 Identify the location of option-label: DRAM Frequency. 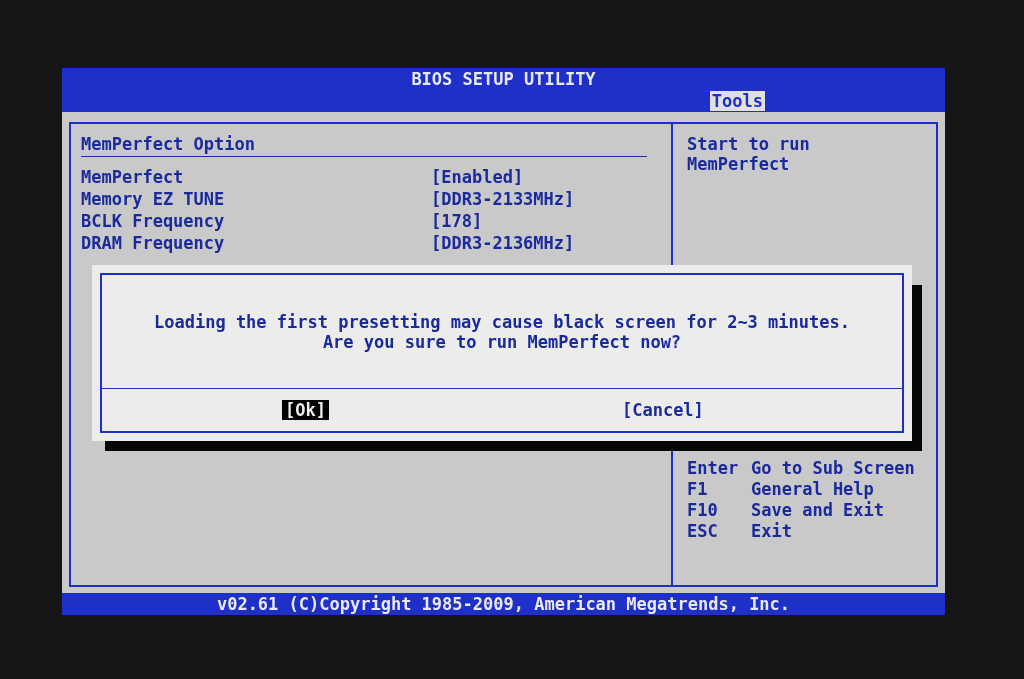
(256, 244).